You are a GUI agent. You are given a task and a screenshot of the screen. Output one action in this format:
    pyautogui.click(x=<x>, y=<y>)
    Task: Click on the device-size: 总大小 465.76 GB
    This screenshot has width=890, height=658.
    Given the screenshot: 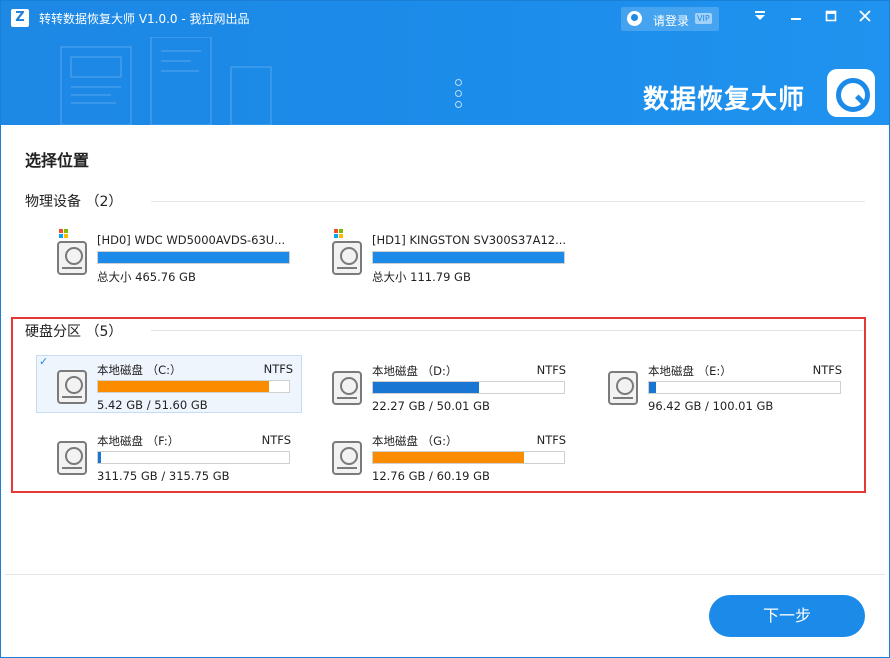 What is the action you would take?
    pyautogui.click(x=146, y=277)
    